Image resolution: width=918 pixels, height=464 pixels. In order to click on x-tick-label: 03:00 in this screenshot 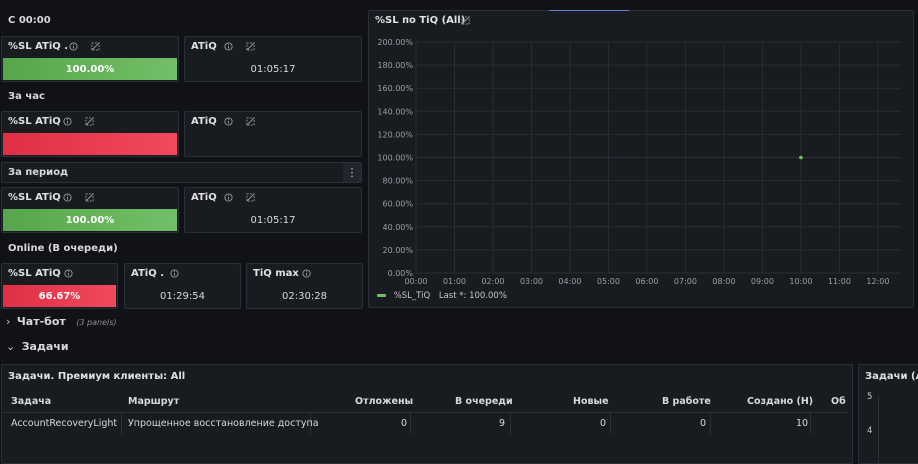, I will do `click(531, 281)`.